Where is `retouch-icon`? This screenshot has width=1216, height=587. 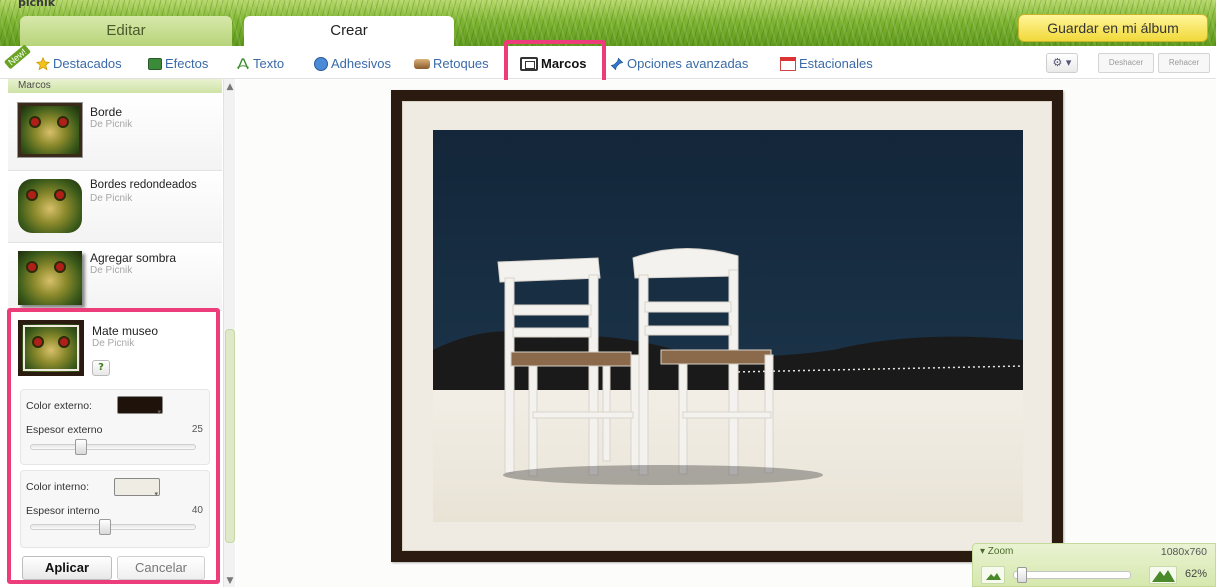 retouch-icon is located at coordinates (422, 63).